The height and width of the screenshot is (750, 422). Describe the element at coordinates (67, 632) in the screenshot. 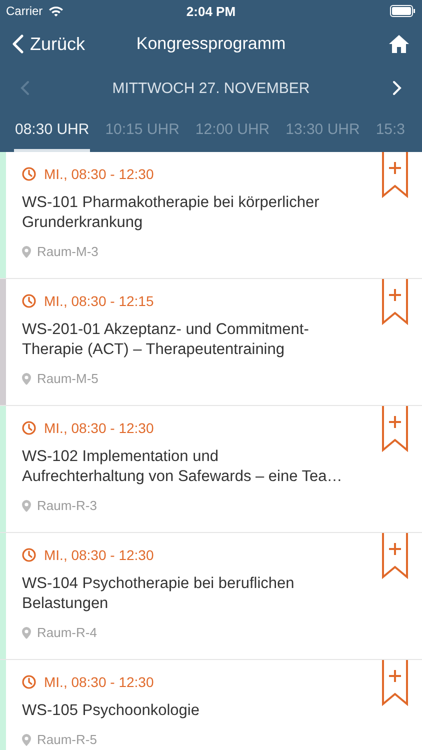

I see `room-label: Raum-R-4` at that location.